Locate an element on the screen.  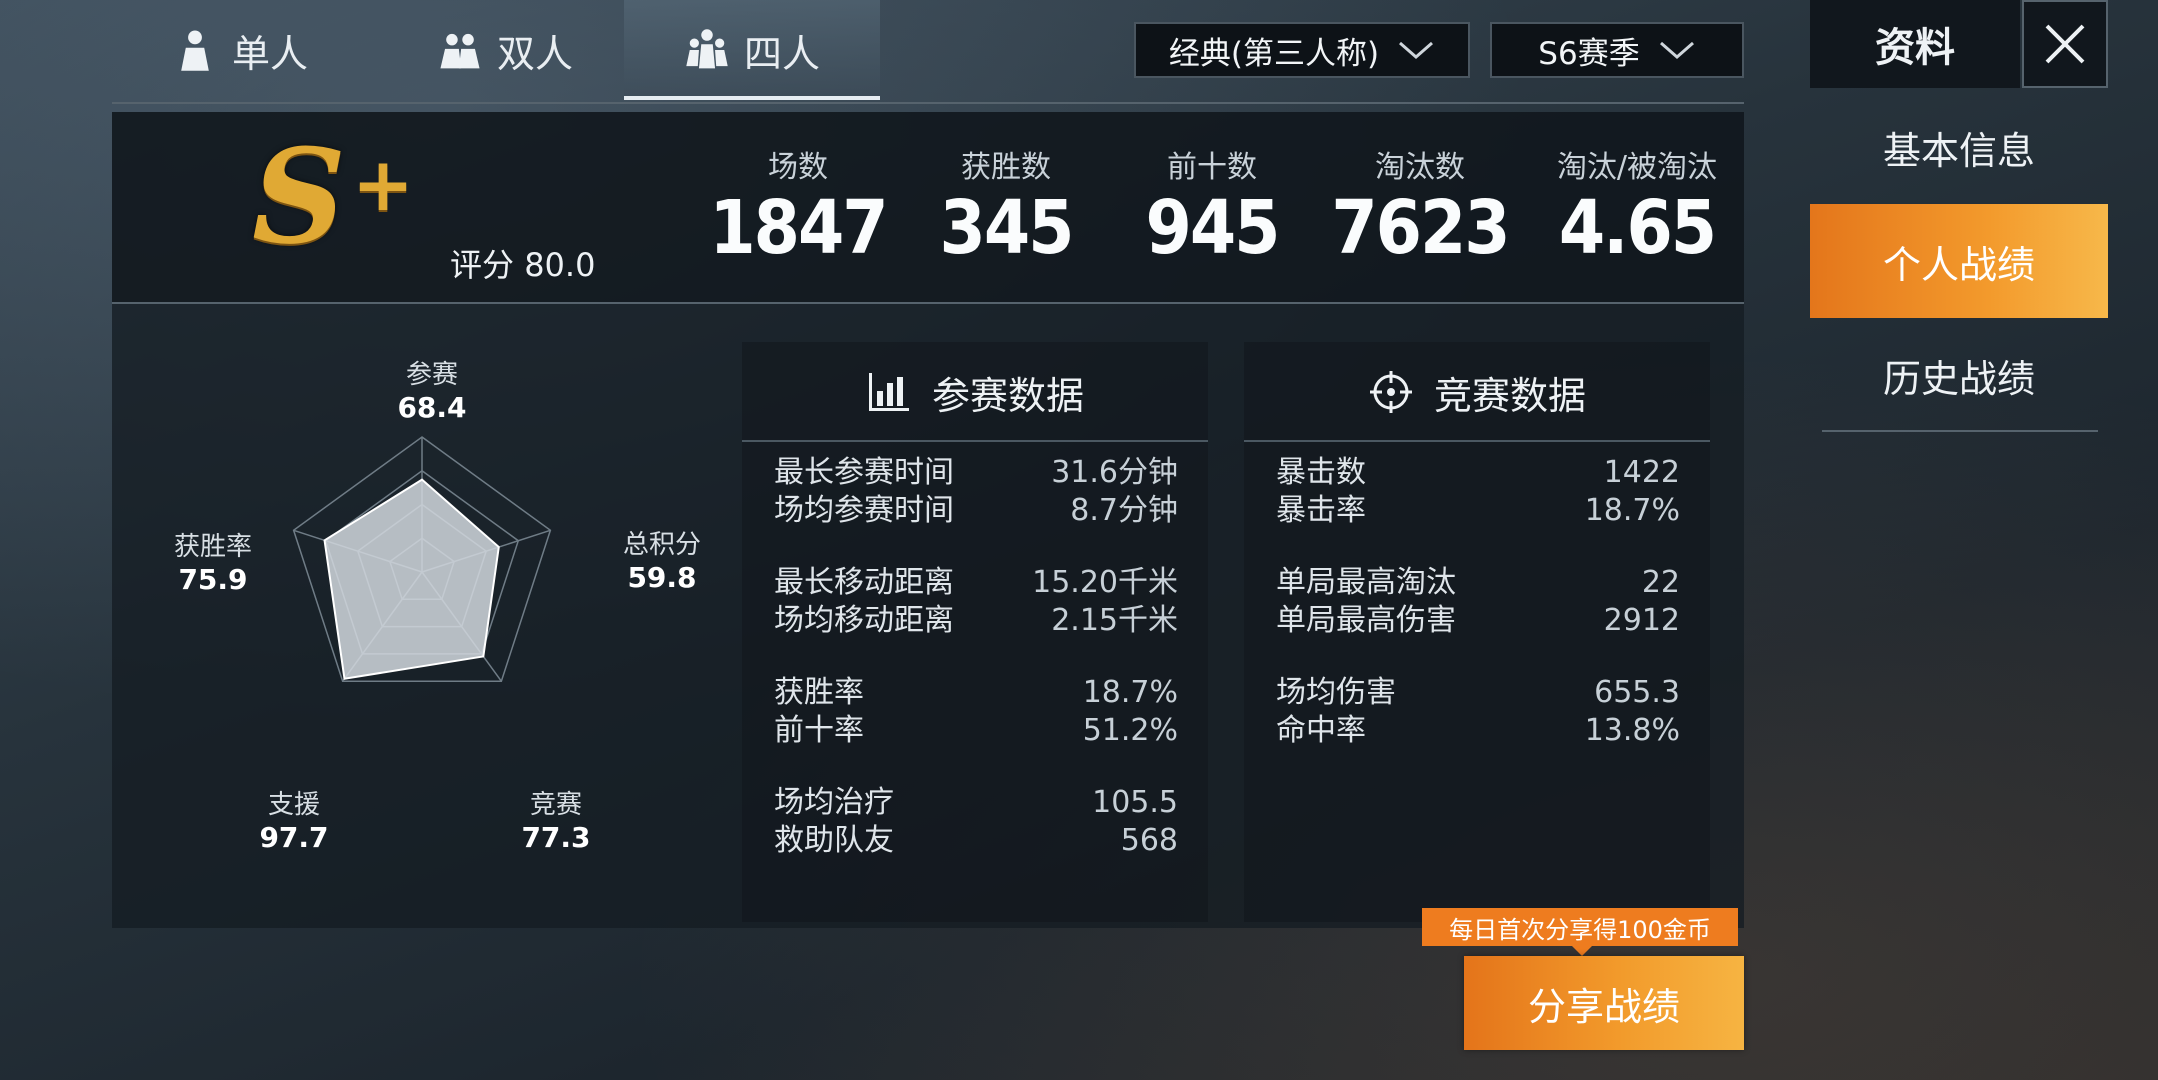
rank-badge: S is located at coordinates (299, 196).